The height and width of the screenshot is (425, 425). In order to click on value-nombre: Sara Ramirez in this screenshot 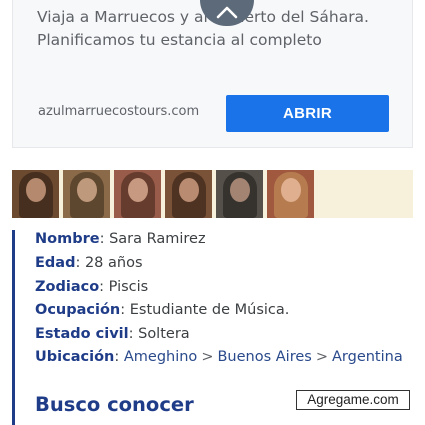, I will do `click(157, 239)`.